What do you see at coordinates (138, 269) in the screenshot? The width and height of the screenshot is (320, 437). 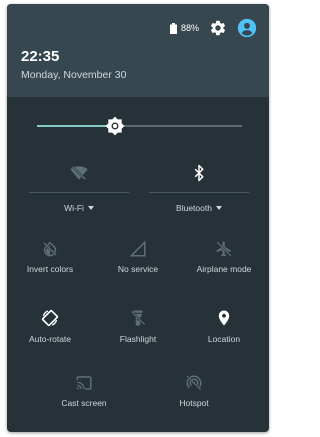 I see `no-service-label: No service` at bounding box center [138, 269].